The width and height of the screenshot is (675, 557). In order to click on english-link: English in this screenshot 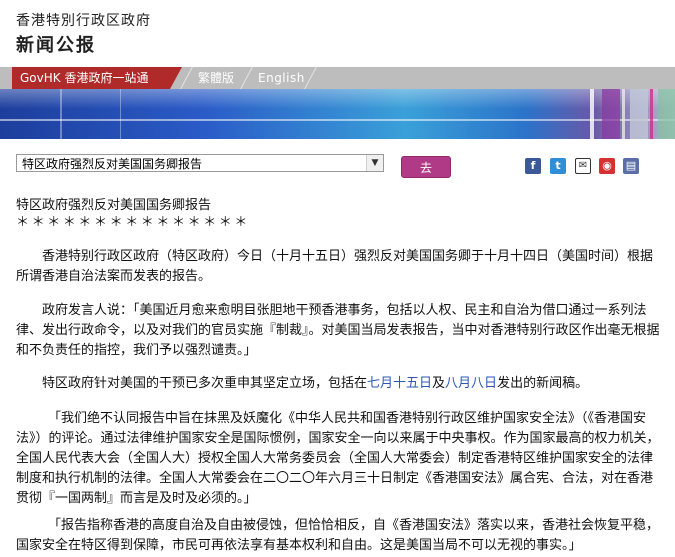, I will do `click(281, 78)`.